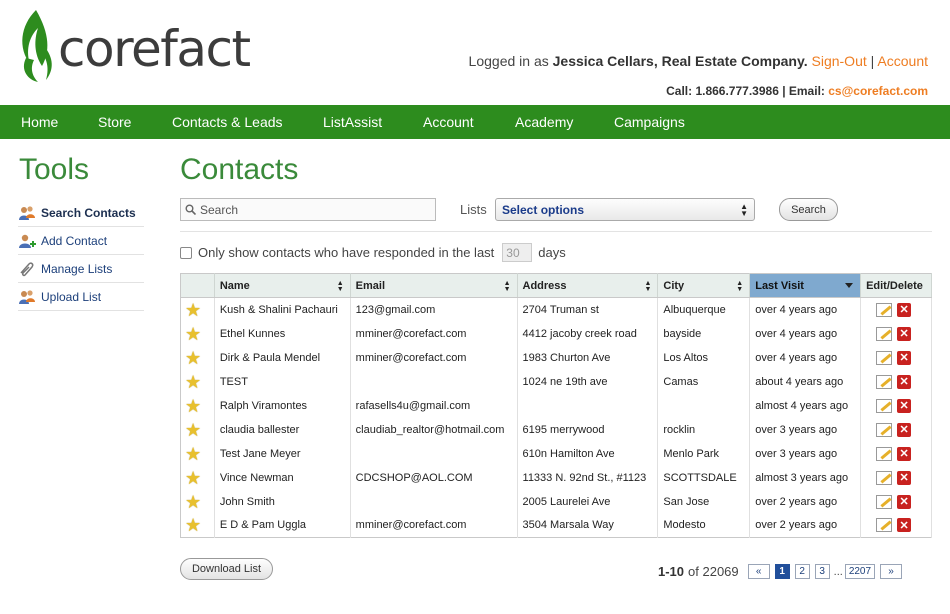 The width and height of the screenshot is (950, 614). What do you see at coordinates (186, 252) in the screenshot?
I see `responded-checkbox` at bounding box center [186, 252].